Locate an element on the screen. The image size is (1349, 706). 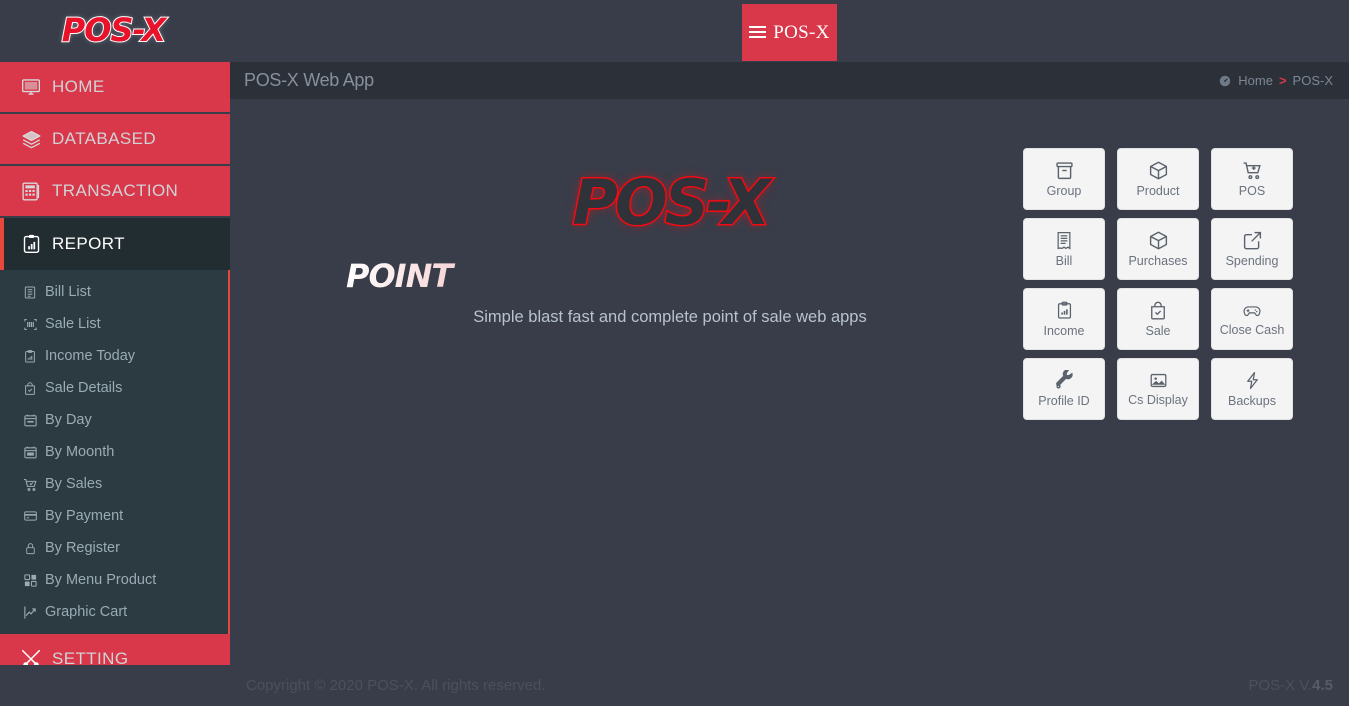
sidebar-subitem-label: Graphic Cart is located at coordinates (86, 612).